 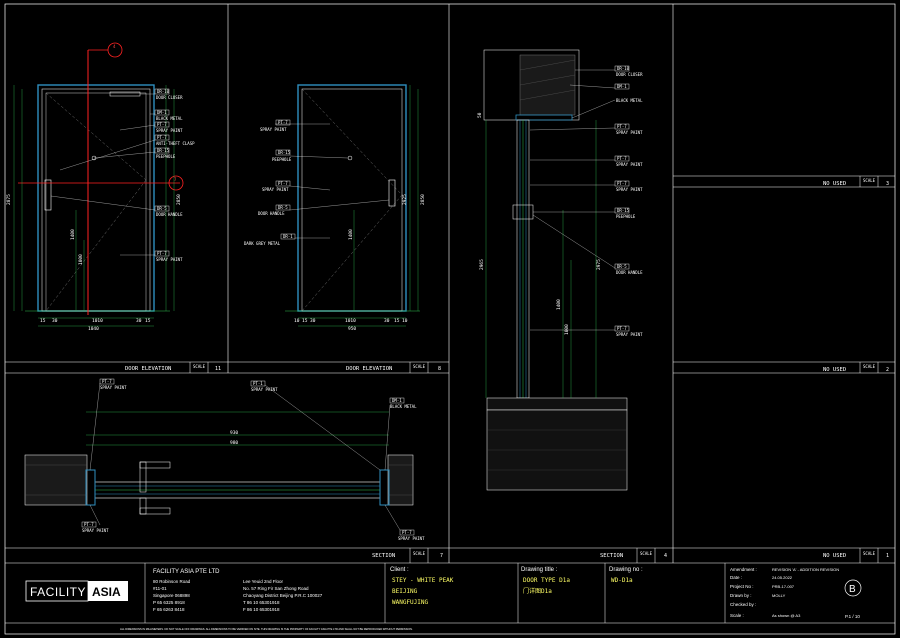 What do you see at coordinates (283, 595) in the screenshot?
I see `svg-text:Chaoyang District Beijing P.R.: Chaoyang District Beijing P.R.C 100027` at bounding box center [283, 595].